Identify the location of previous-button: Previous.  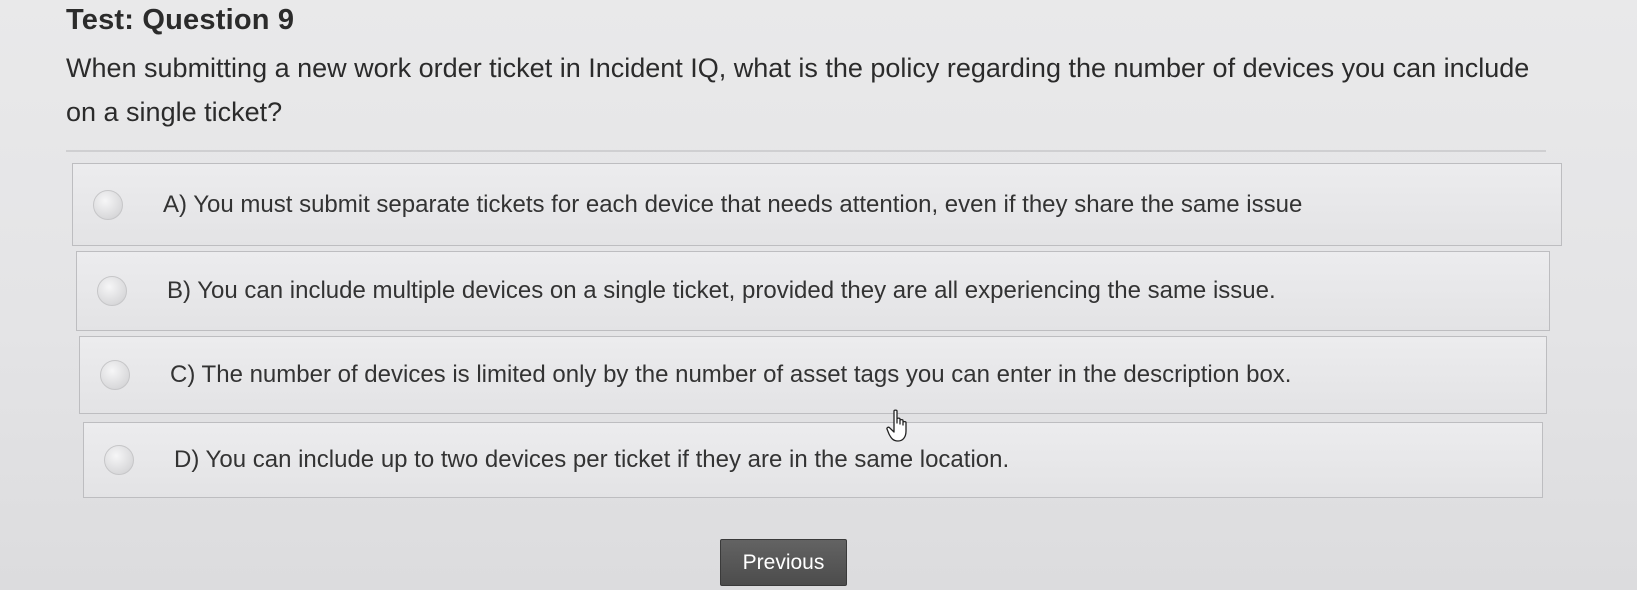
(783, 562).